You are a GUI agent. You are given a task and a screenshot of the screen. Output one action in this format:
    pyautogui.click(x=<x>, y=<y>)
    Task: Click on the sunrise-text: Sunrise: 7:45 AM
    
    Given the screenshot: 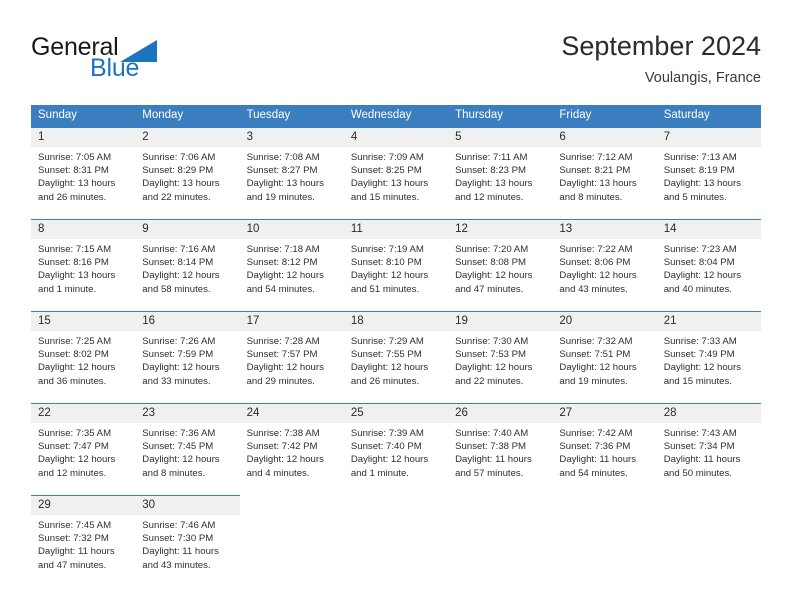 What is the action you would take?
    pyautogui.click(x=75, y=525)
    